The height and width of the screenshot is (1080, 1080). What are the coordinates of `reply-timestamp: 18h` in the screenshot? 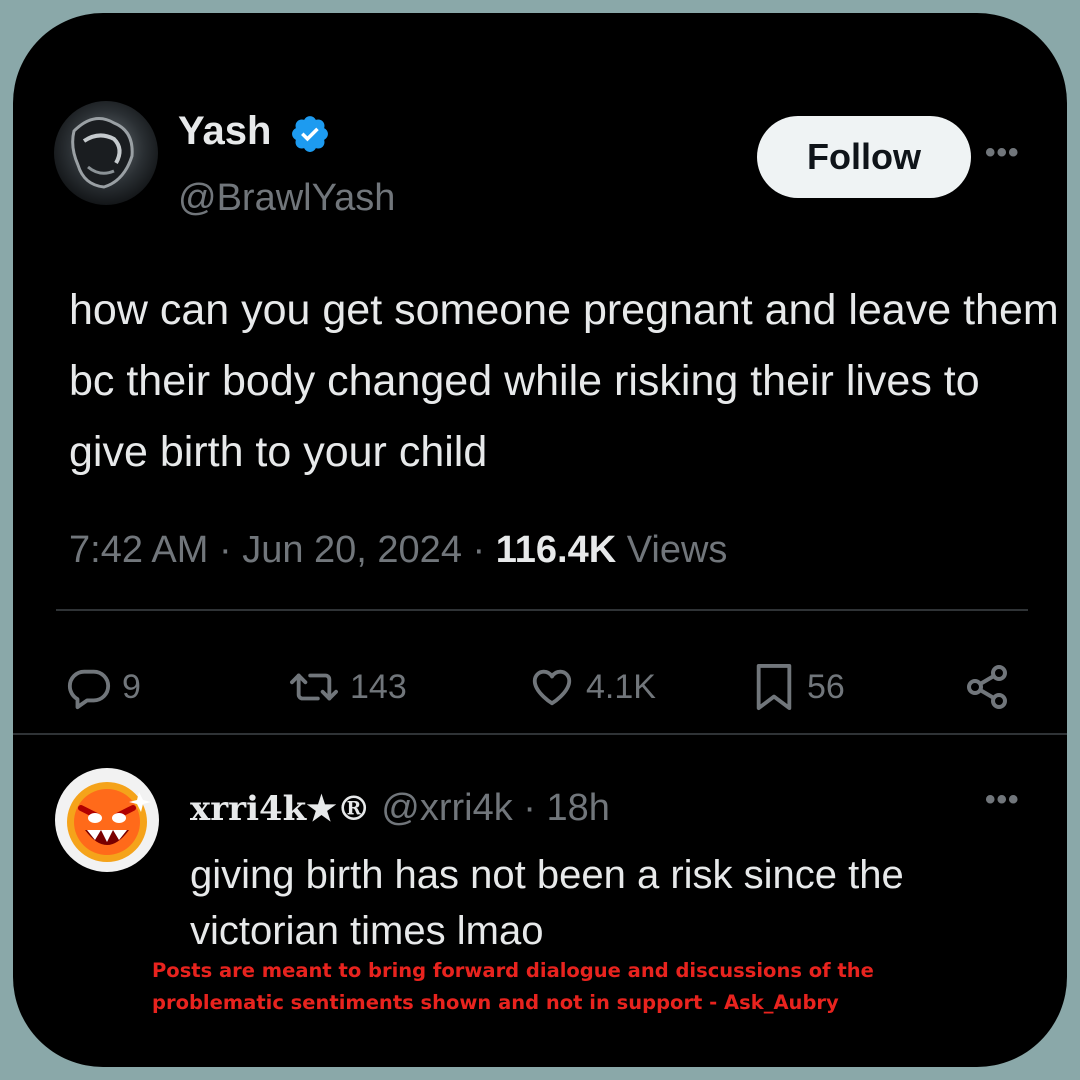 It's located at (578, 808).